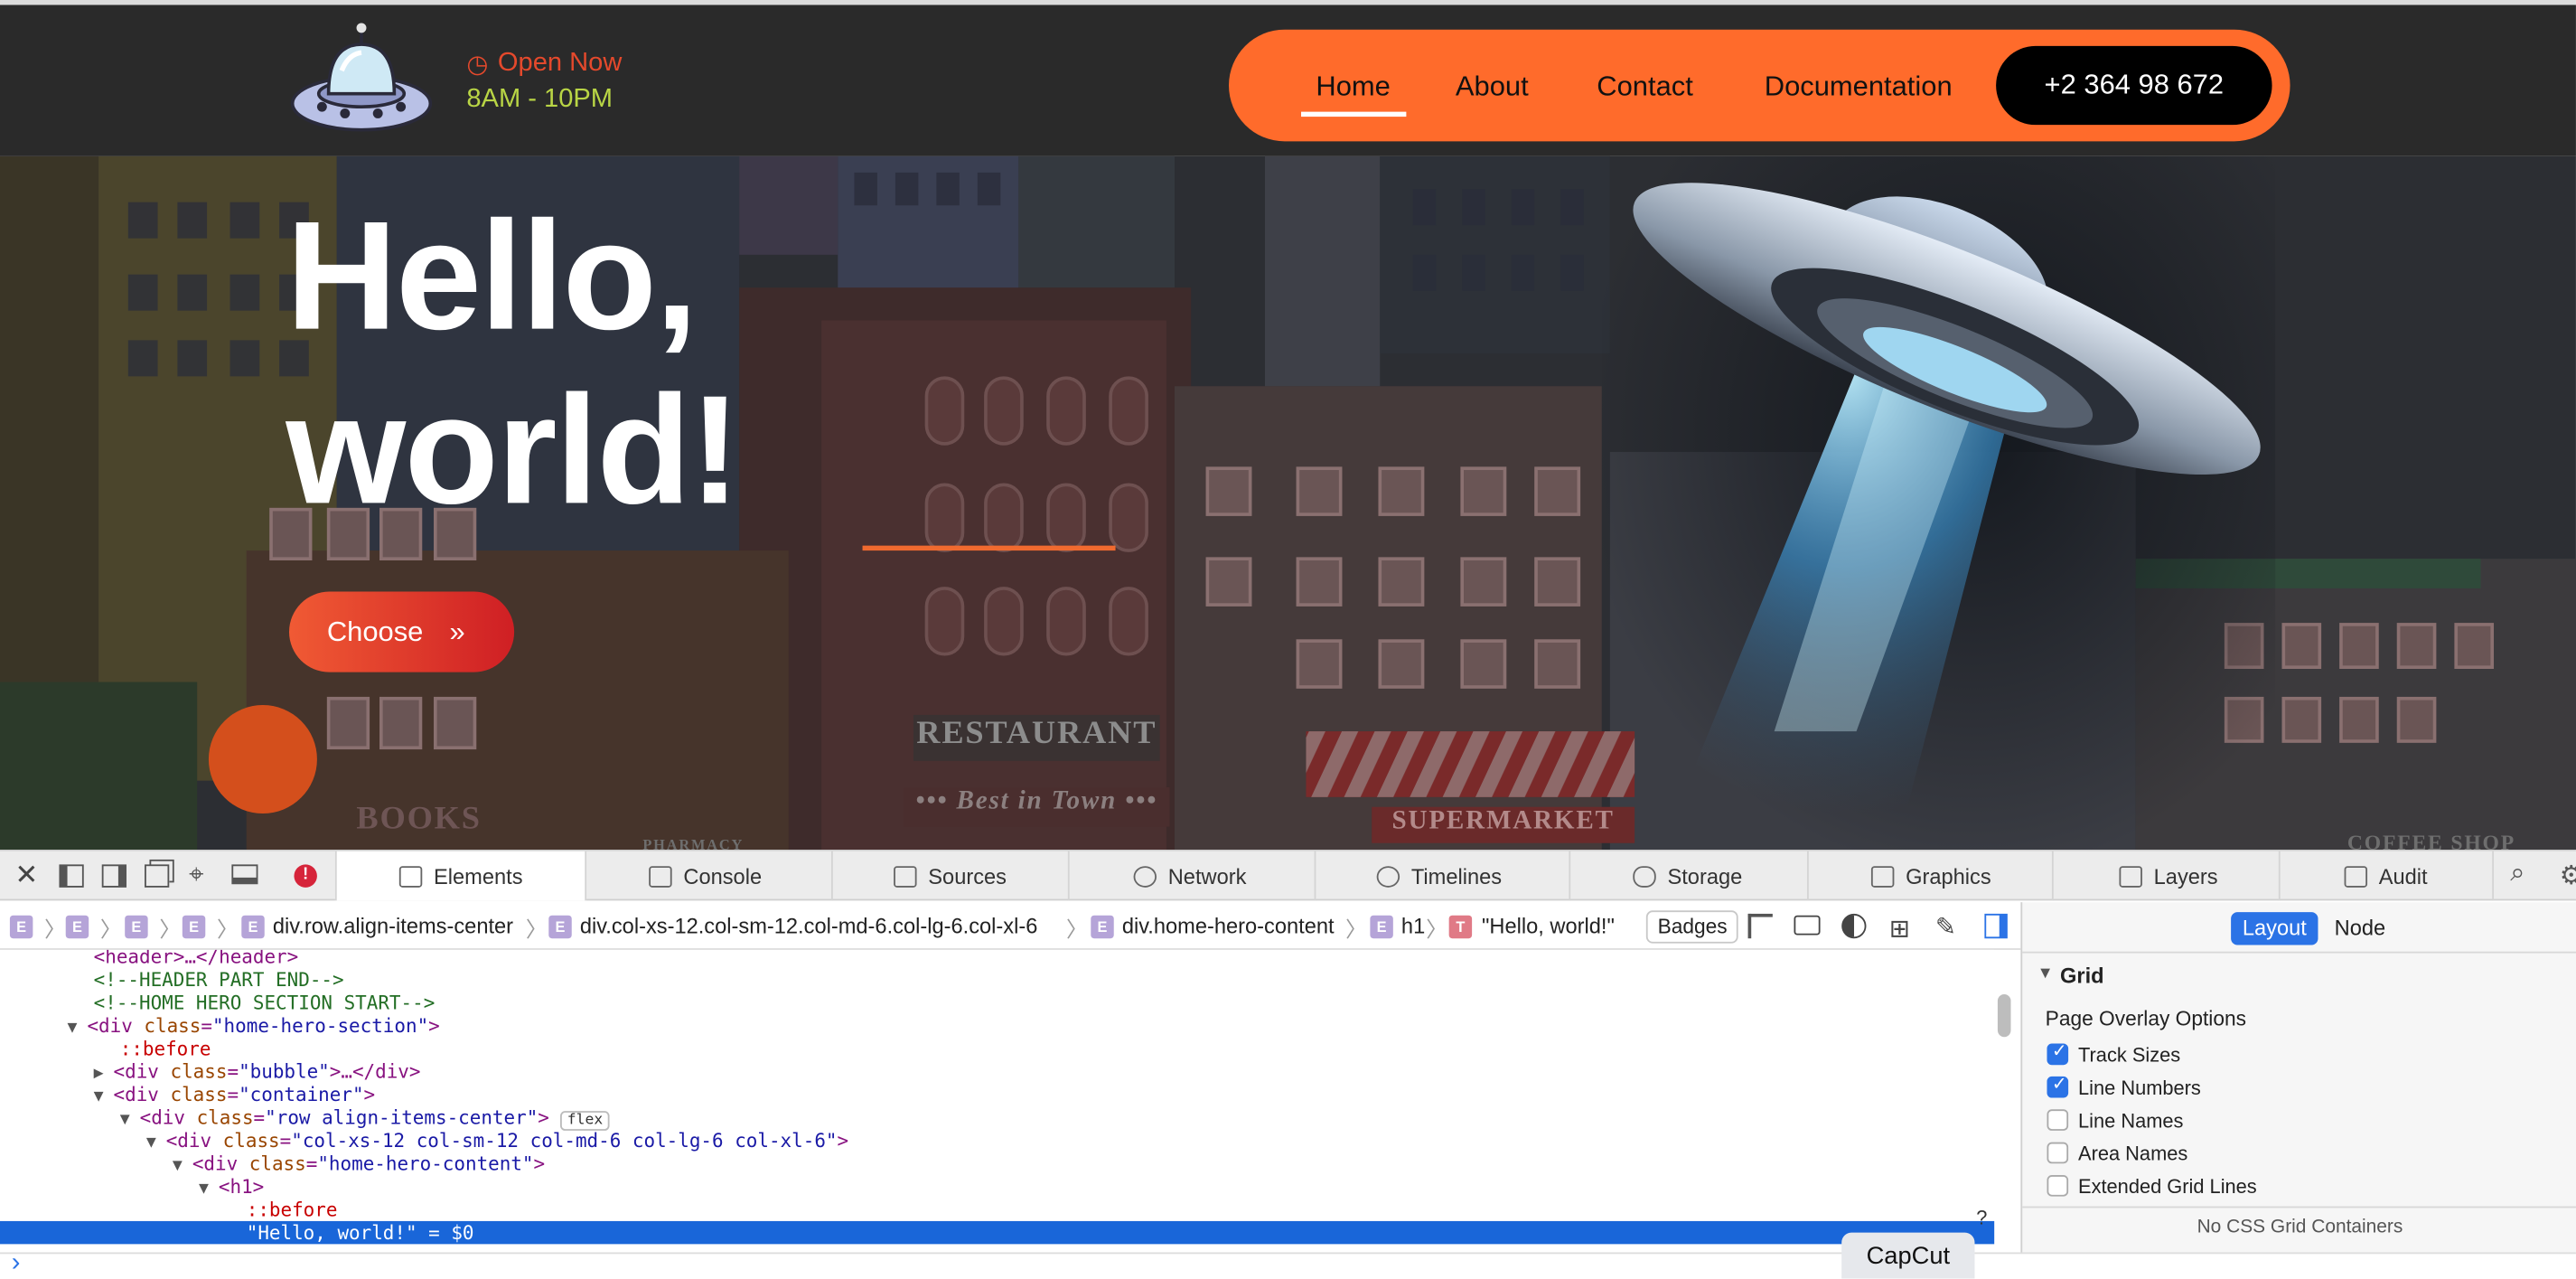 Image resolution: width=2576 pixels, height=1279 pixels. I want to click on close-inspector-icon: ✕, so click(26, 876).